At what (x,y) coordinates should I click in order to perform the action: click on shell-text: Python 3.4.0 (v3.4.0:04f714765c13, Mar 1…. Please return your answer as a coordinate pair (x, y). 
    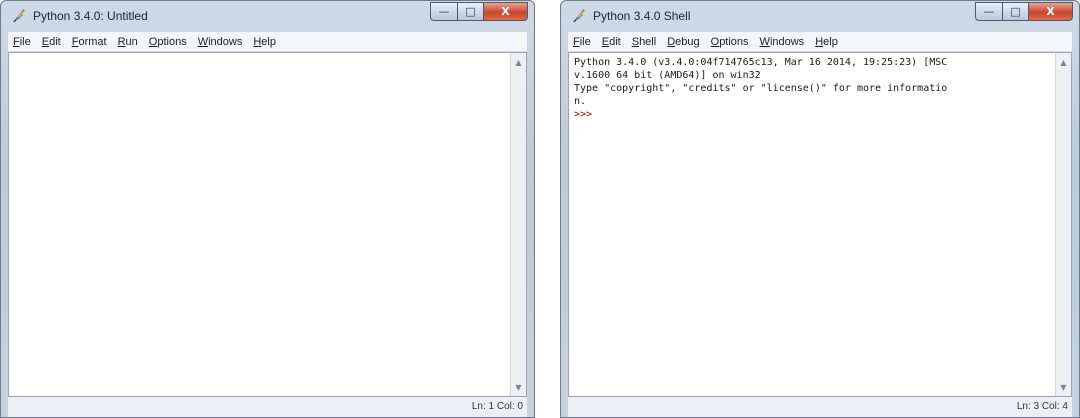
    Looking at the image, I should click on (813, 88).